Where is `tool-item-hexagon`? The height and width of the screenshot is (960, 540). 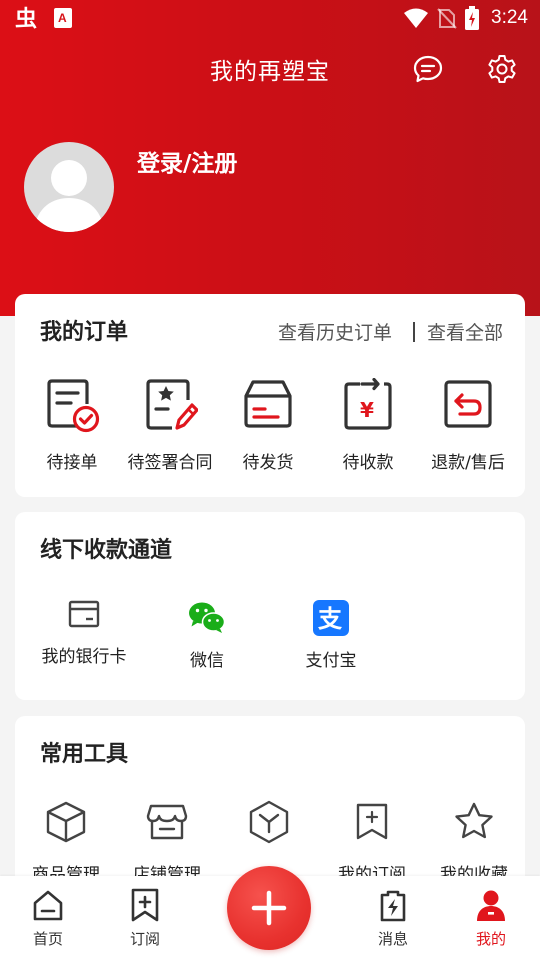 tool-item-hexagon is located at coordinates (269, 830).